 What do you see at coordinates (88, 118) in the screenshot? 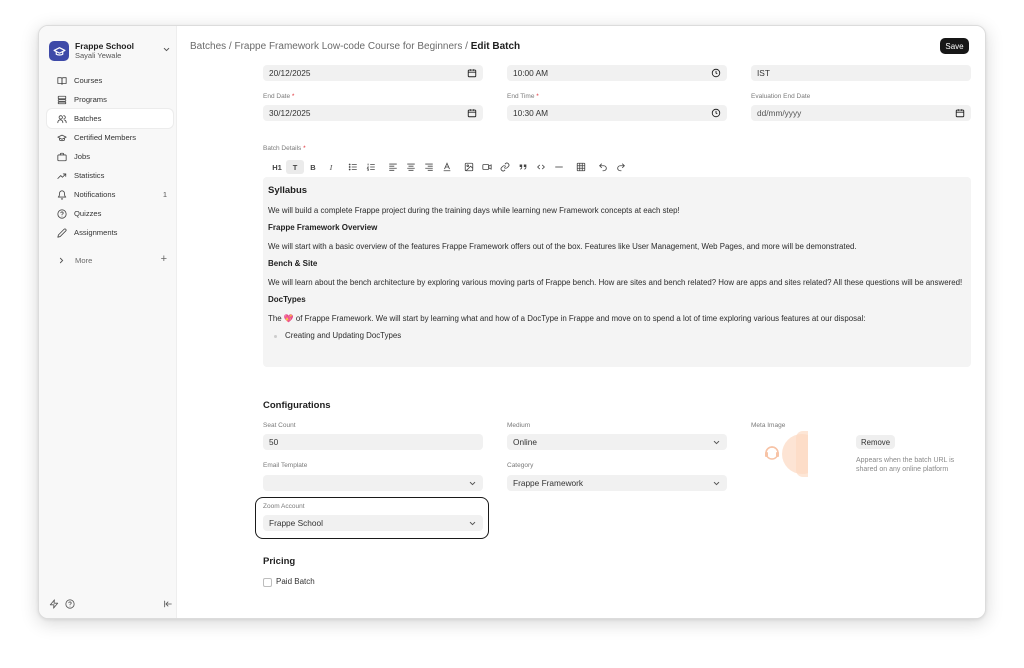
I see `sidebar-item-label: Batches` at bounding box center [88, 118].